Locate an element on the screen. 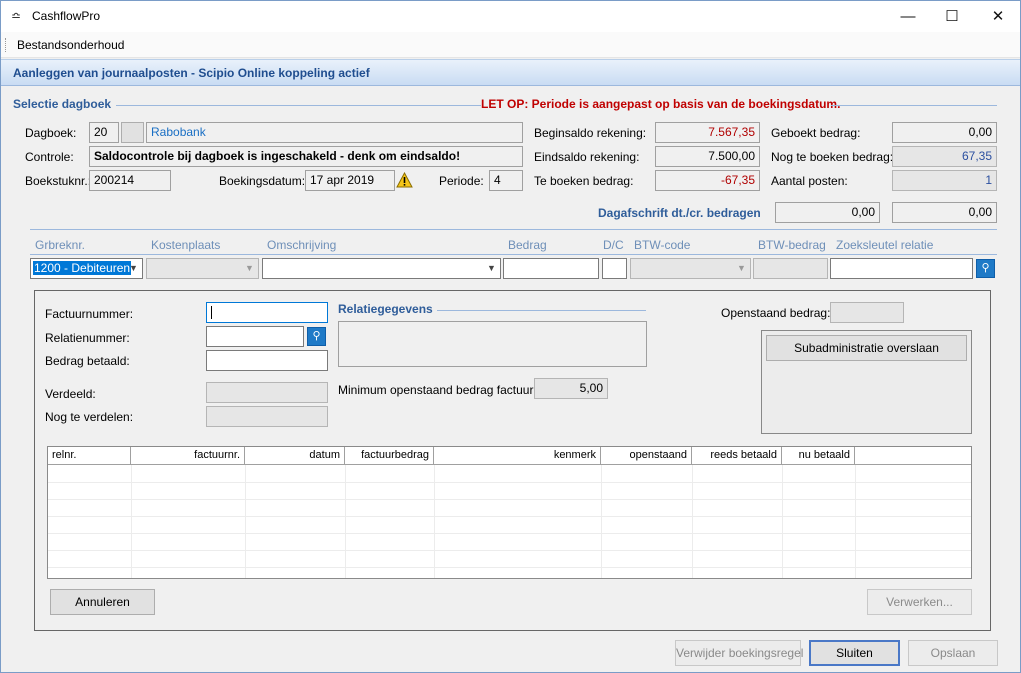 Image resolution: width=1021 pixels, height=673 pixels. subadmin-overslaan-button: Subadministratie overslaan is located at coordinates (866, 348).